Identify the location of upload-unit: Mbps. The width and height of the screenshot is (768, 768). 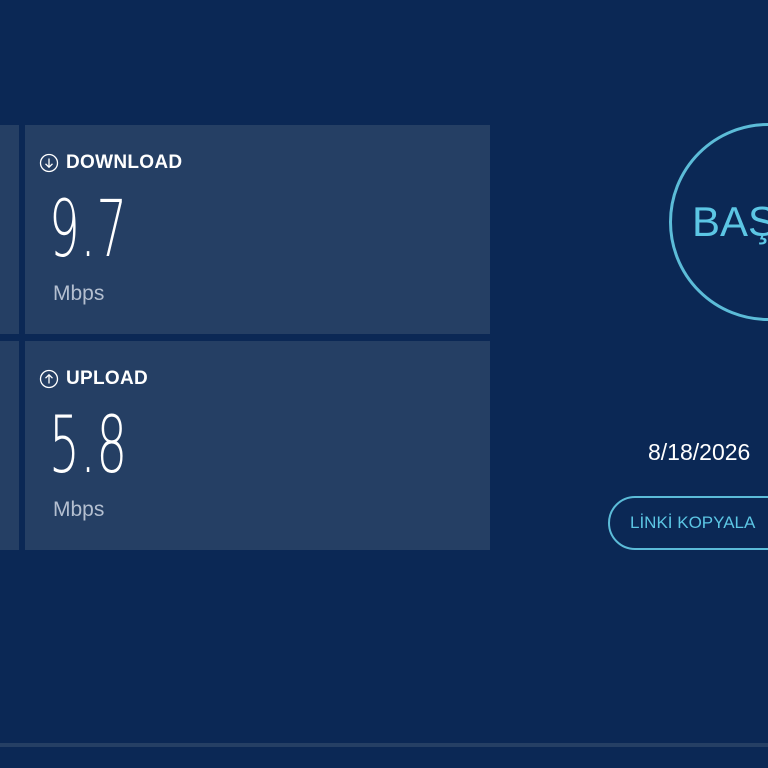
(79, 509).